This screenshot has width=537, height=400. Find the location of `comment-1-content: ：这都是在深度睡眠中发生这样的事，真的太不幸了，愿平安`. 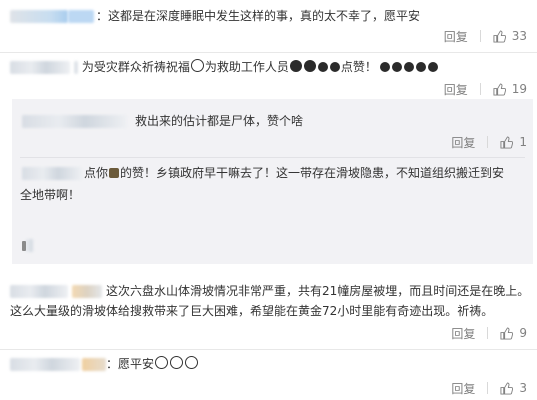

comment-1-content: ：这都是在深度睡眠中发生这样的事，真的太不幸了，愿平安 is located at coordinates (215, 16).